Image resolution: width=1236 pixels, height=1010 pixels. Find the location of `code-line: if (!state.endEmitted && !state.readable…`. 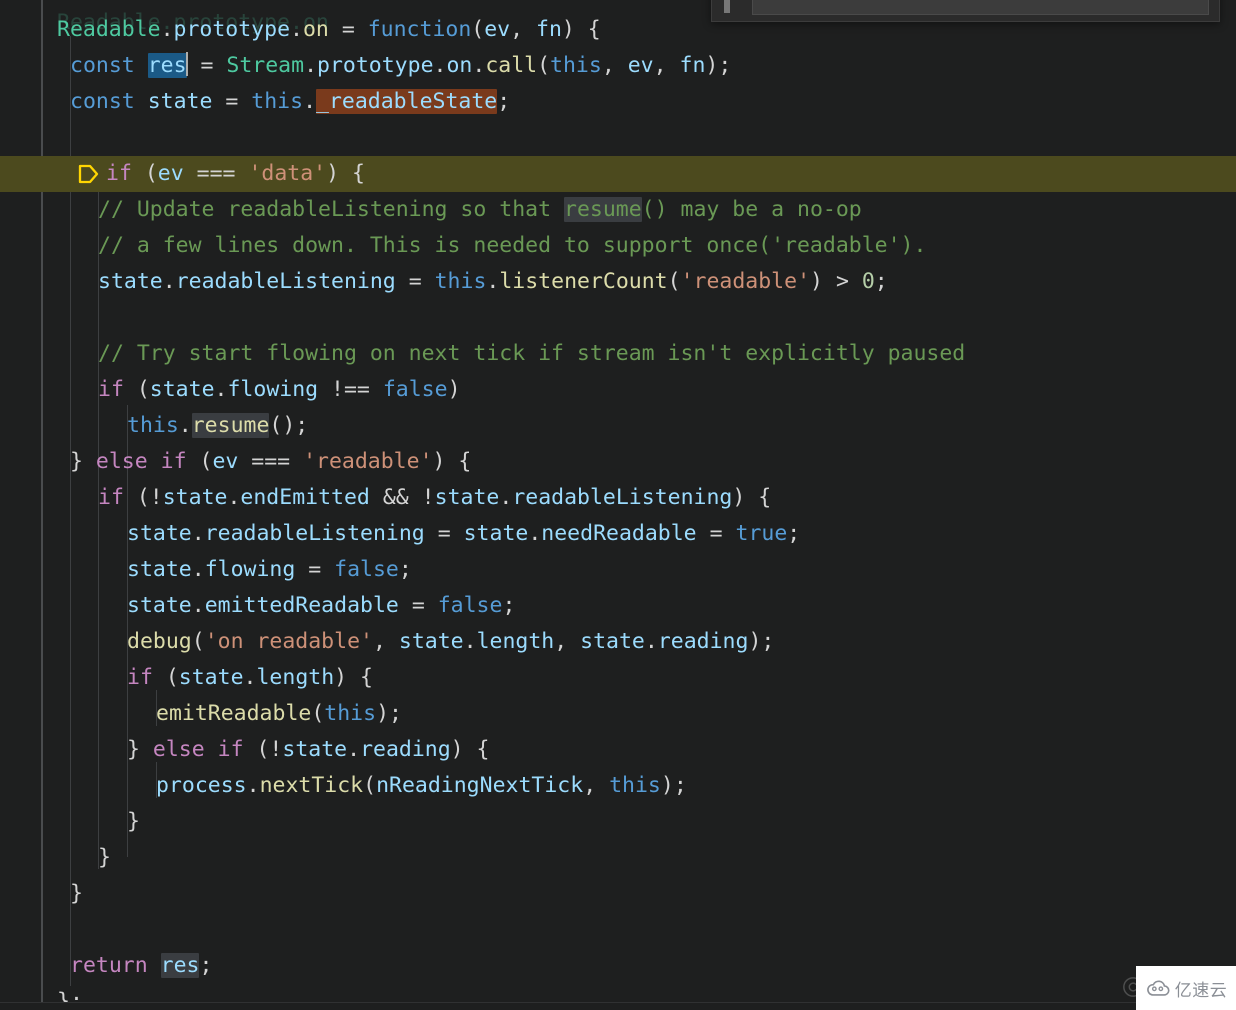

code-line: if (!state.endEmitted && !state.readable… is located at coordinates (618, 498).